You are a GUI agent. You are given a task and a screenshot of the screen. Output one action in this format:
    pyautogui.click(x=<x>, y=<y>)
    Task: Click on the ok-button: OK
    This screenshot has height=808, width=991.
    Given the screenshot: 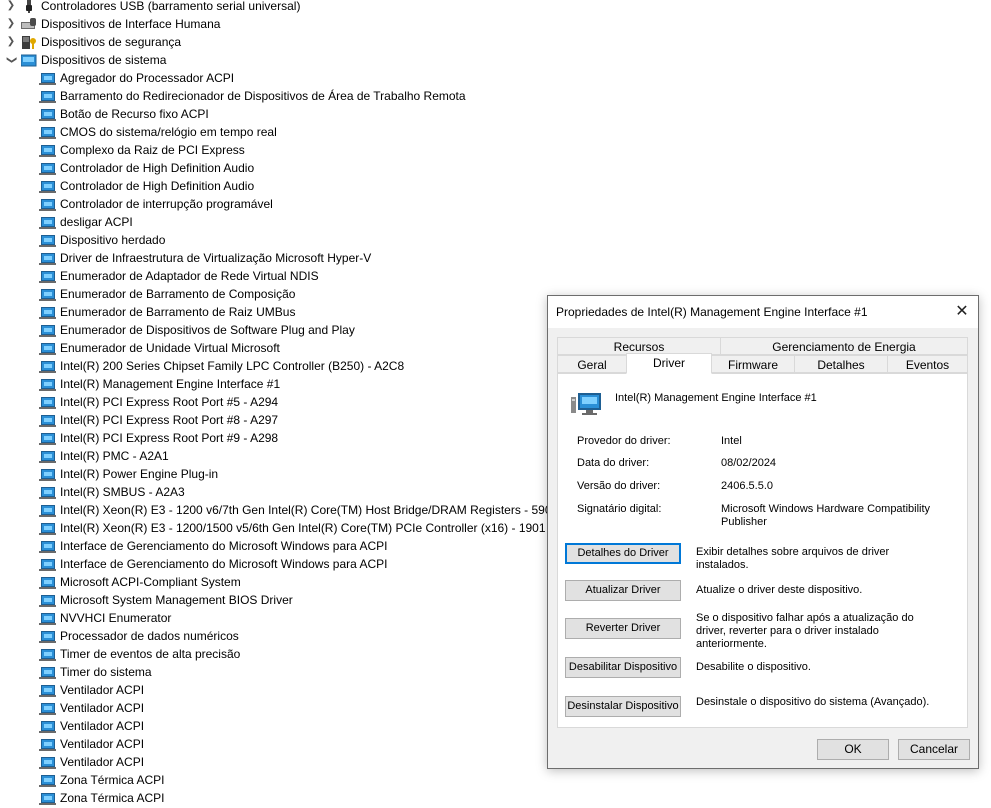 What is the action you would take?
    pyautogui.click(x=853, y=749)
    